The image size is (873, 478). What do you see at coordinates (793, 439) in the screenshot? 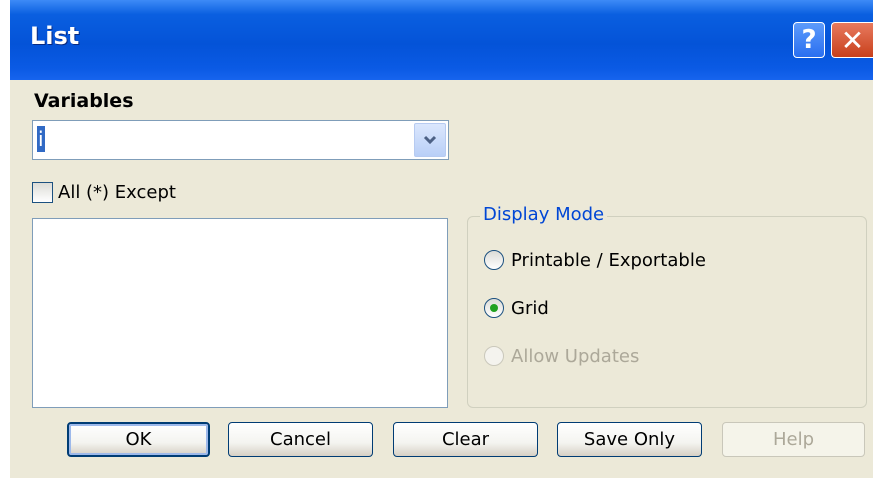
I see `help-button: Help` at bounding box center [793, 439].